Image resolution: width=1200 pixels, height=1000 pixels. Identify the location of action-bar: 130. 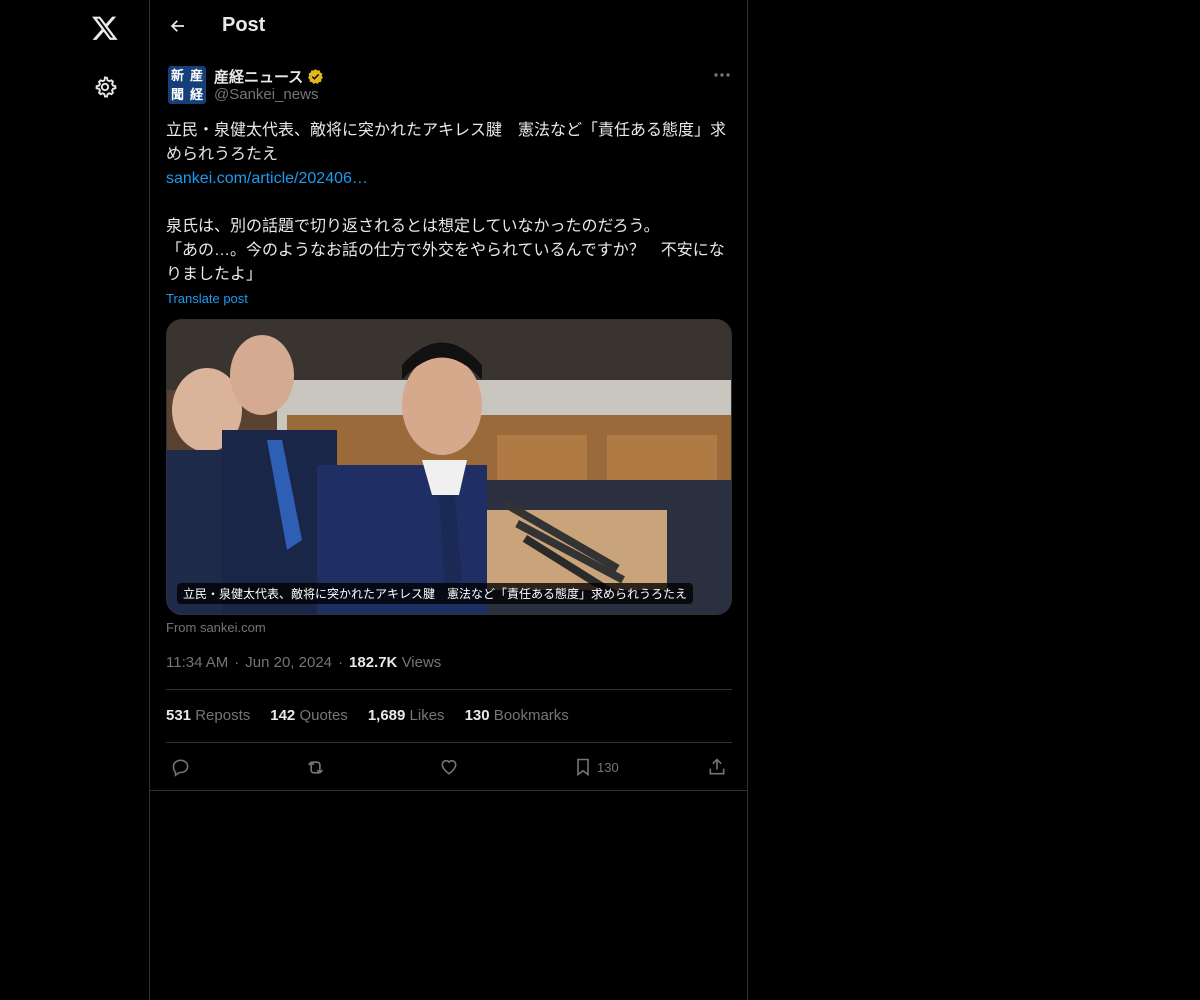
(449, 767).